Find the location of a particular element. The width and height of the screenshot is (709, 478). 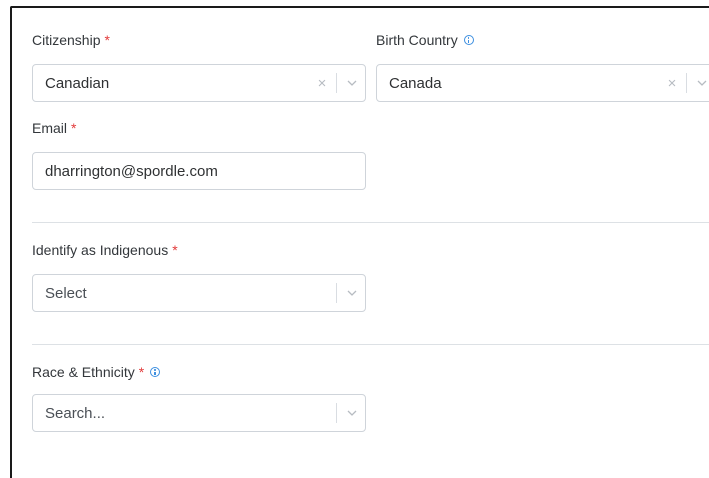

indigenous-placeholder: Select is located at coordinates (66, 293).